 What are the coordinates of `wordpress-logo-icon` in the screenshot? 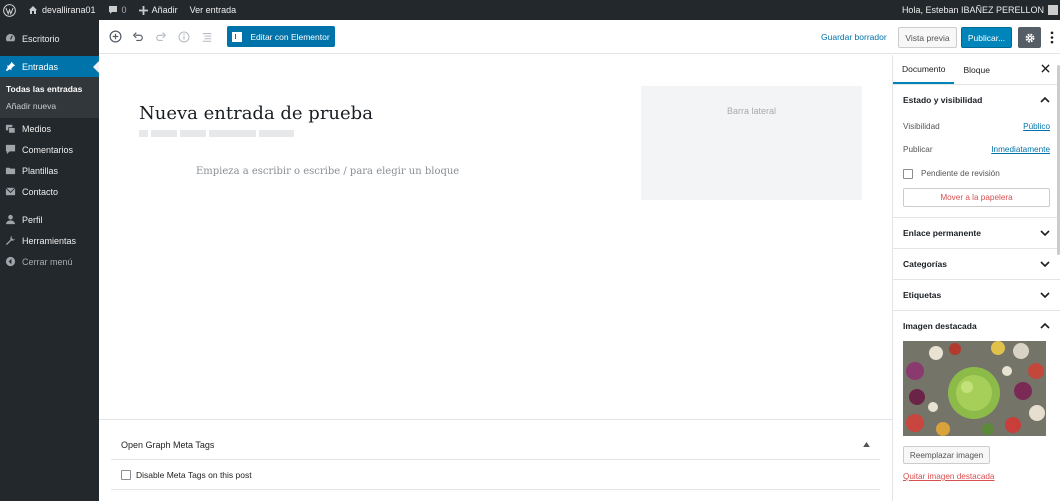 It's located at (11, 10).